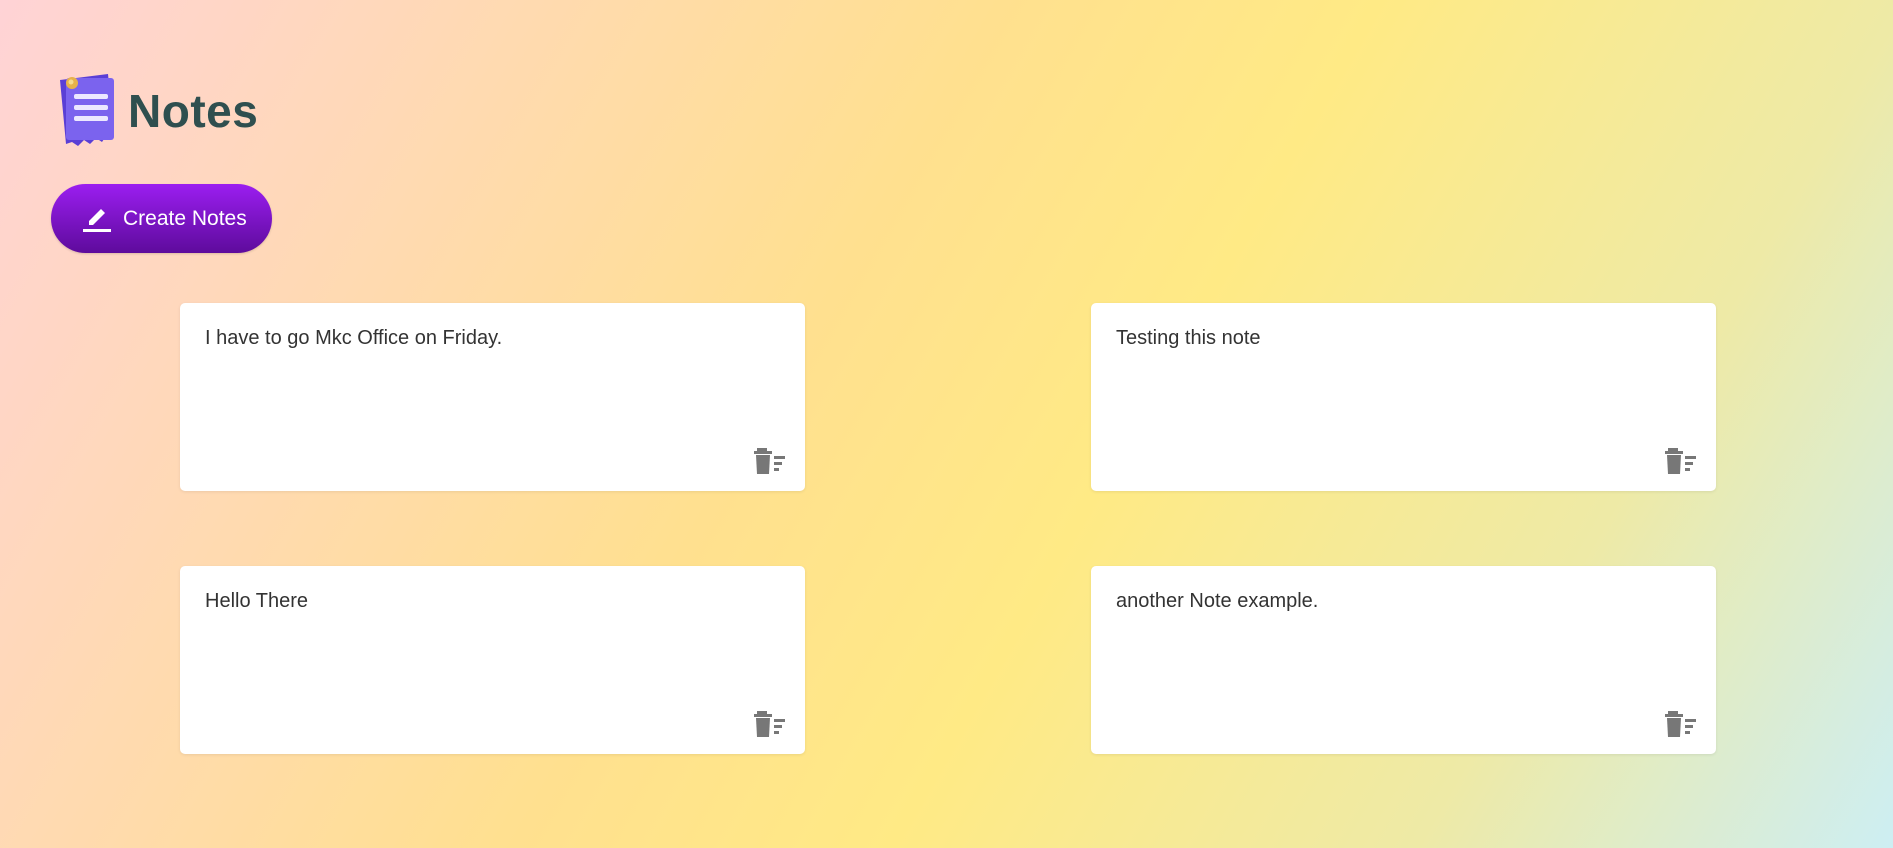 The width and height of the screenshot is (1893, 848). Describe the element at coordinates (185, 218) in the screenshot. I see `create-notes-label: Create Notes` at that location.